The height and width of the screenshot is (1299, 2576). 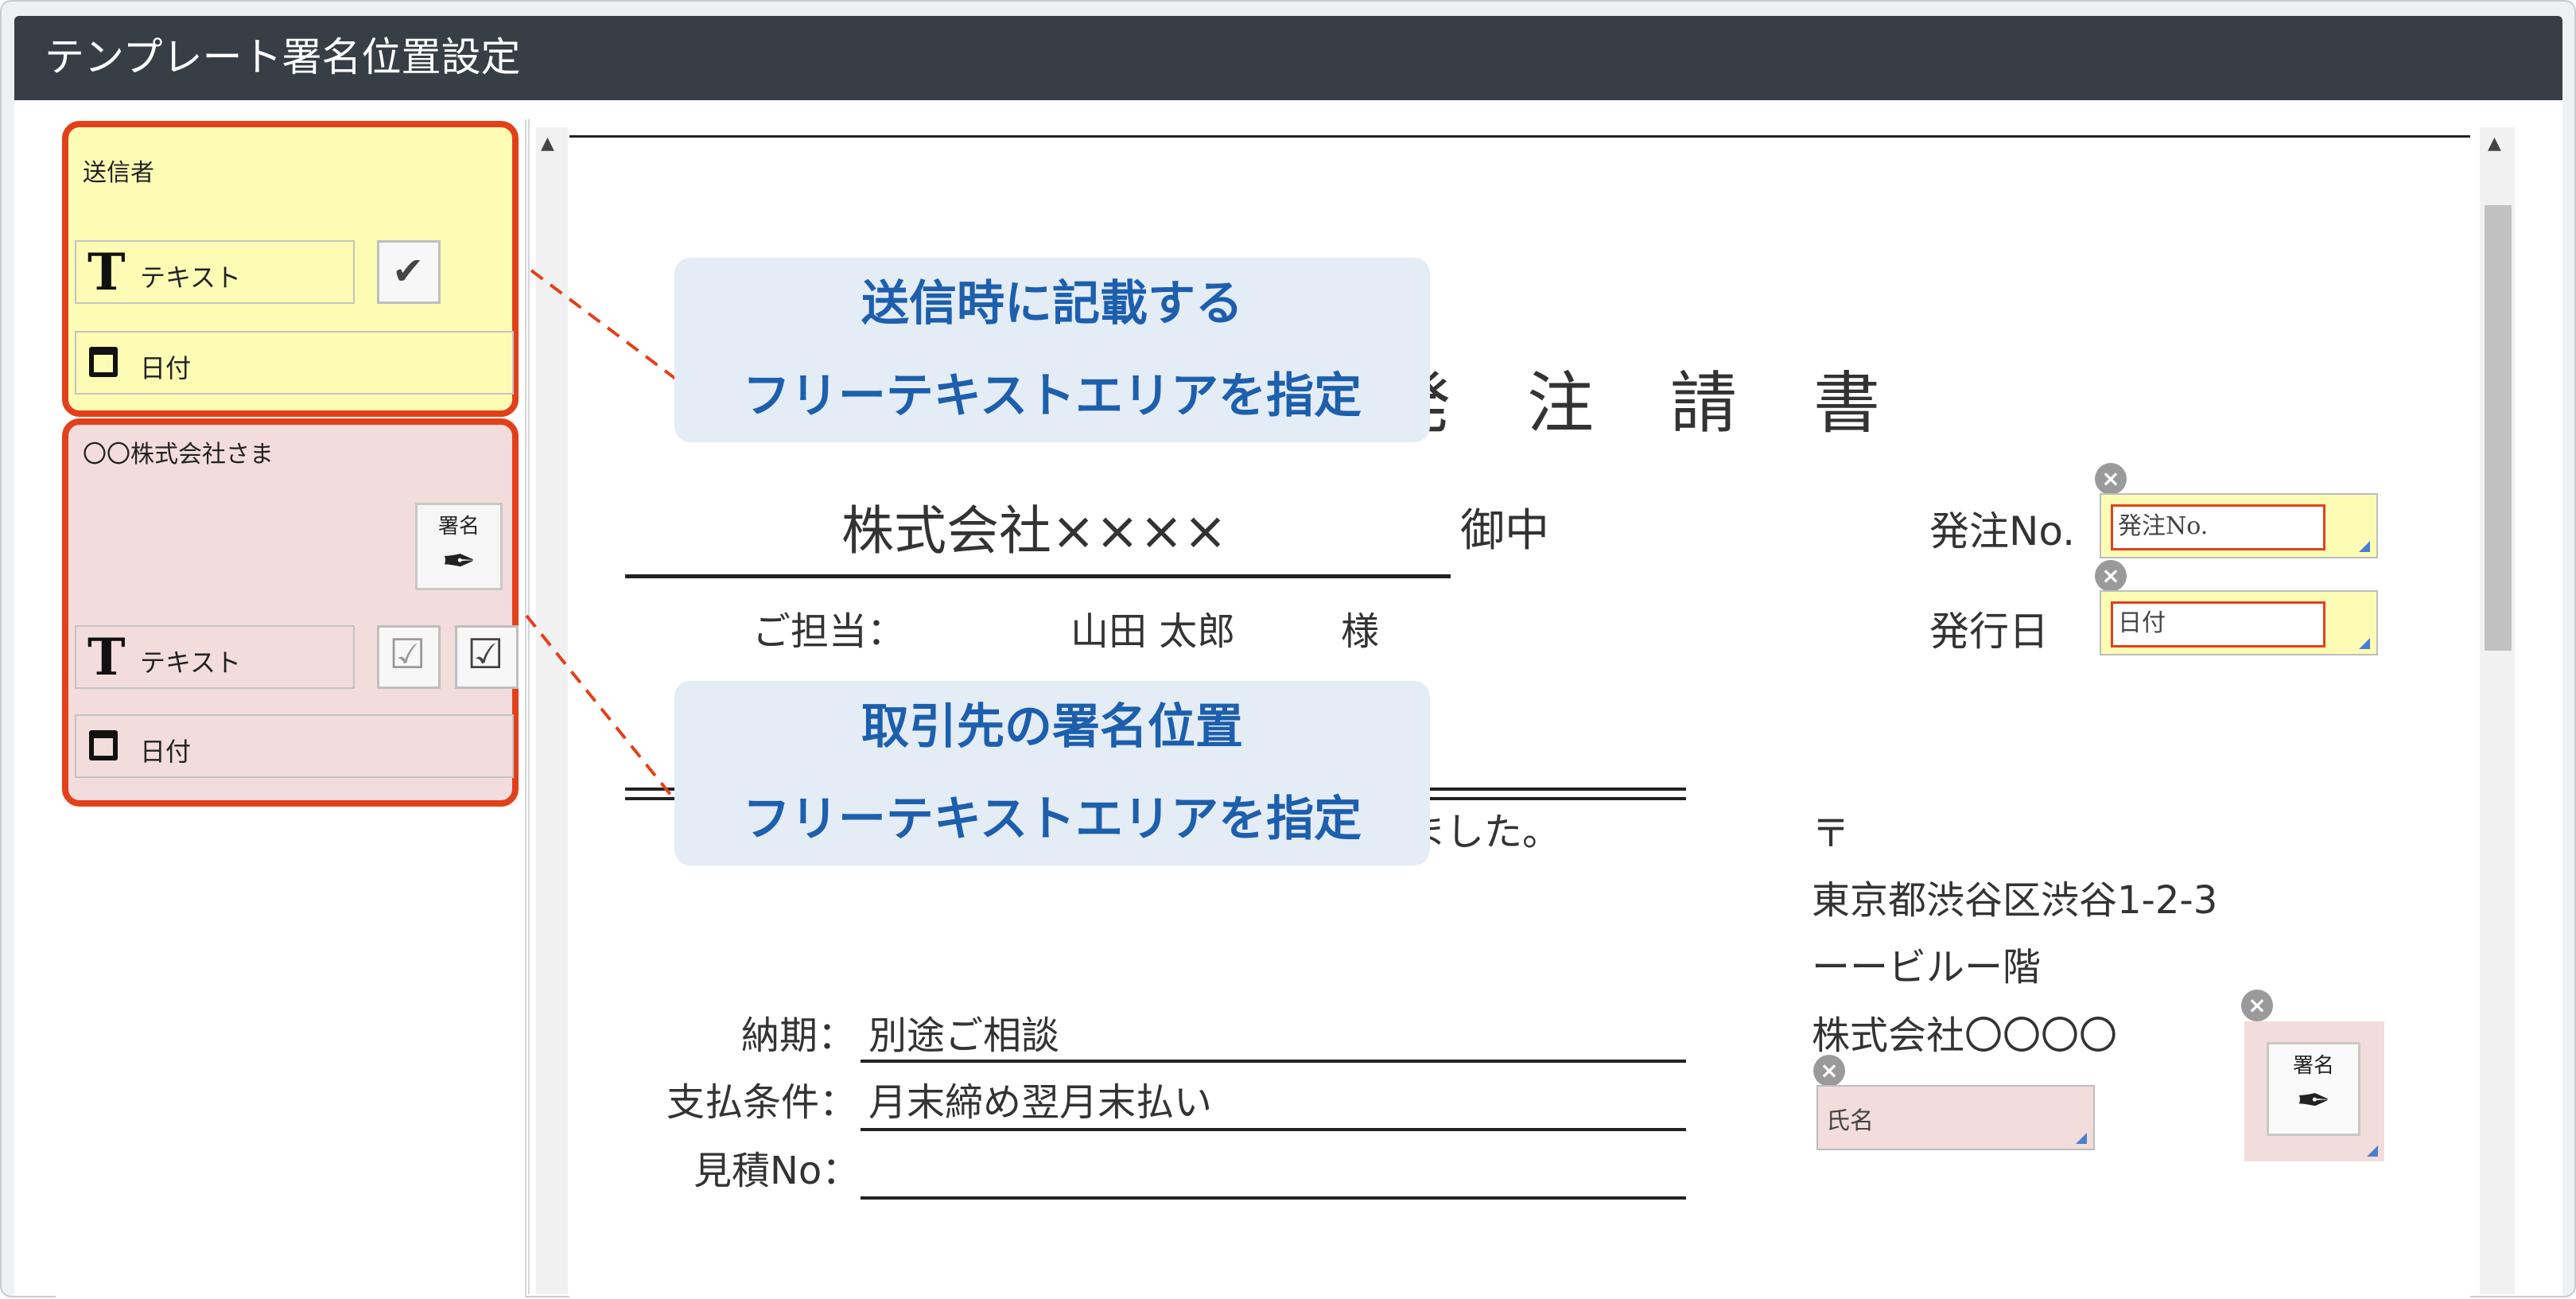 I want to click on callout-sender: 送信時に記載する フリーテキストエリアを指定, so click(x=1052, y=350).